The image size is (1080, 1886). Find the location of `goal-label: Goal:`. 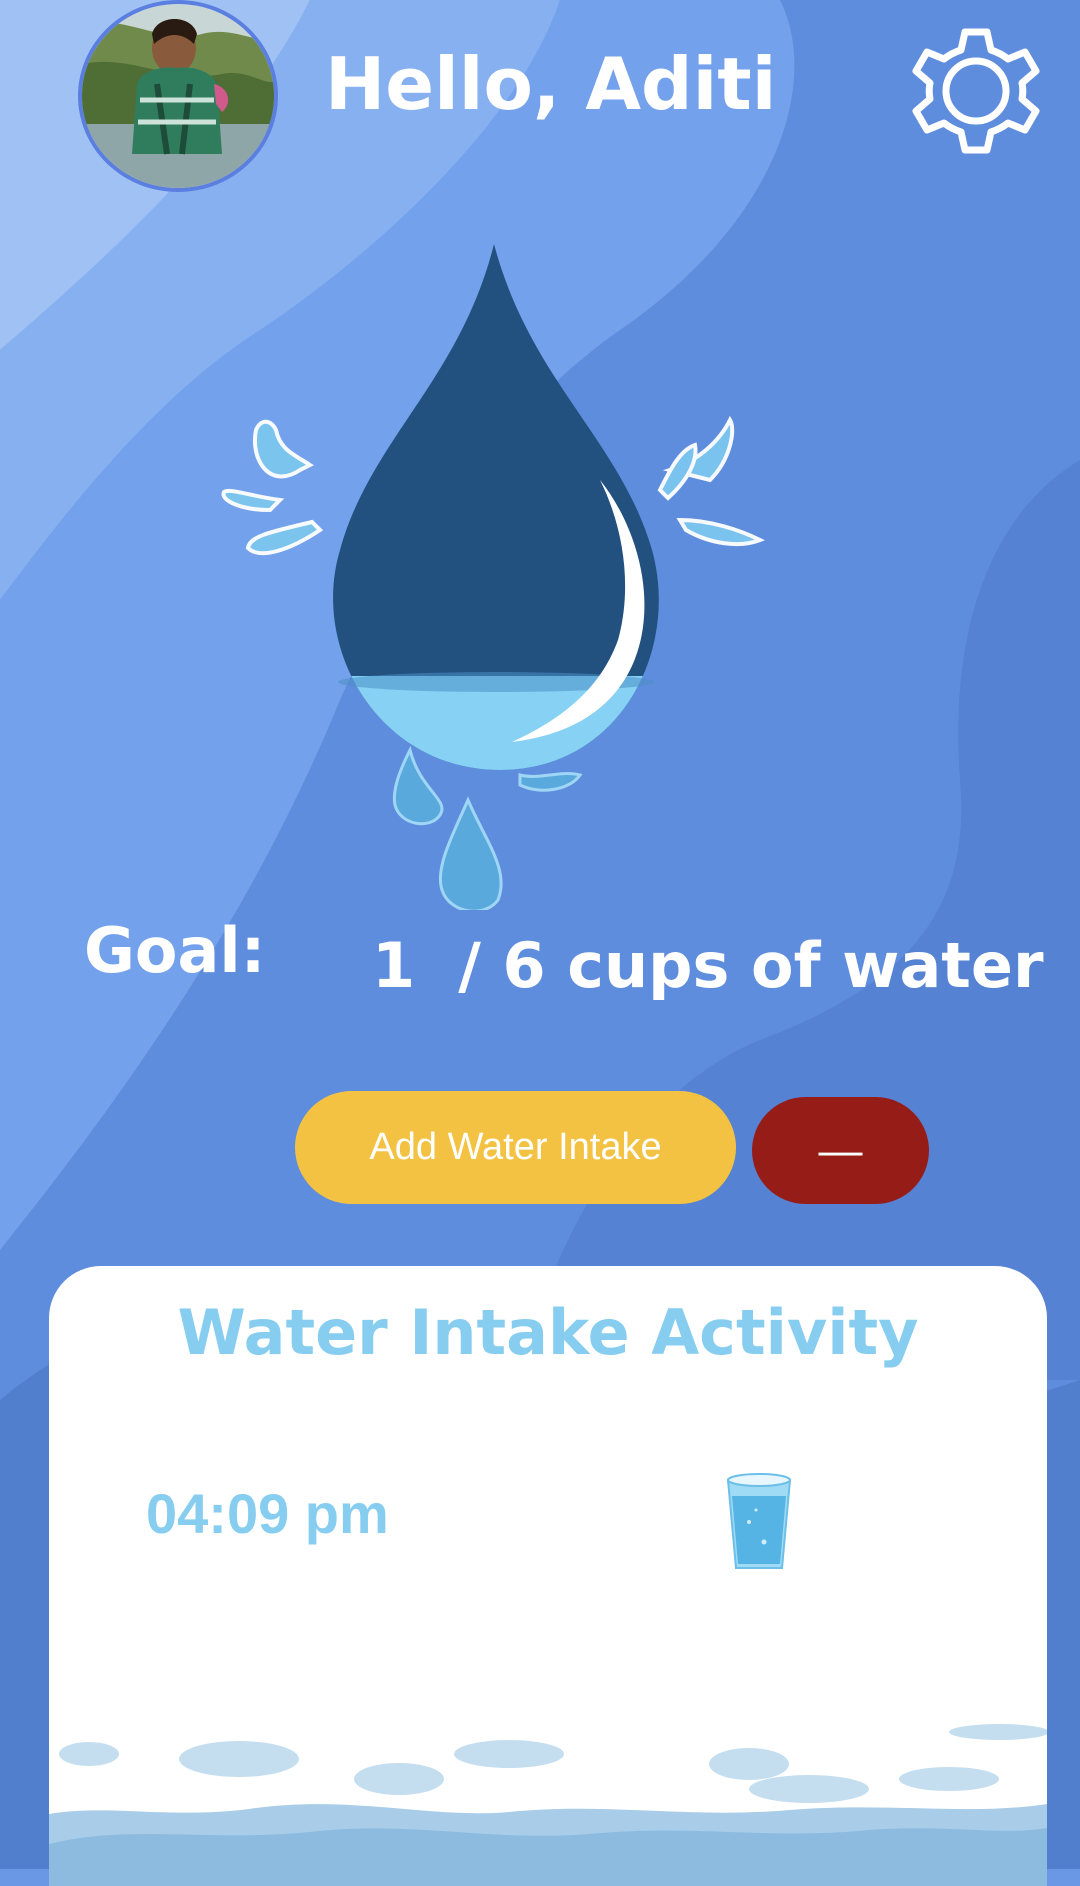

goal-label: Goal: is located at coordinates (175, 950).